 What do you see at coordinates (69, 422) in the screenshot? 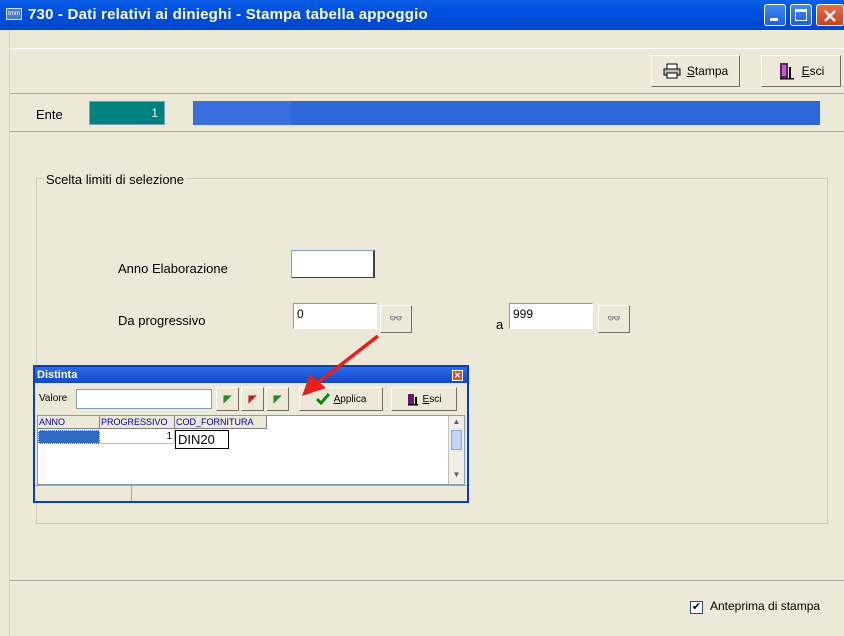
I see `column-header-anno: ANNO` at bounding box center [69, 422].